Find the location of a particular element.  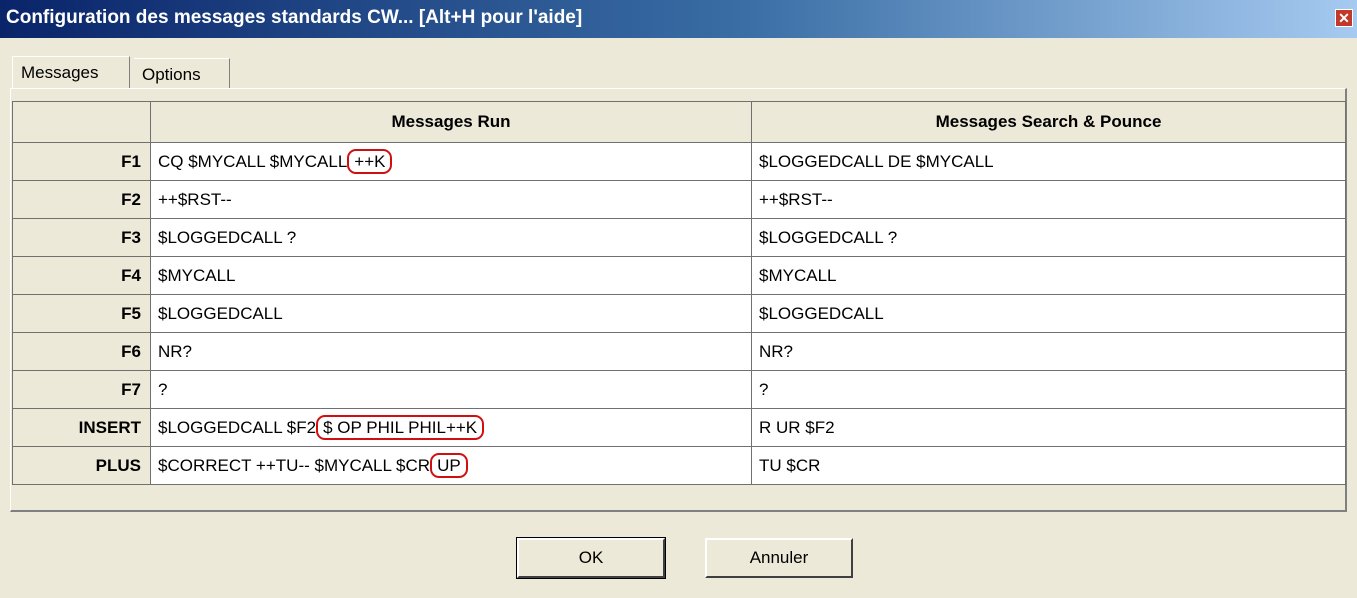

search-pounce-message-cell: NR? is located at coordinates (1048, 351).